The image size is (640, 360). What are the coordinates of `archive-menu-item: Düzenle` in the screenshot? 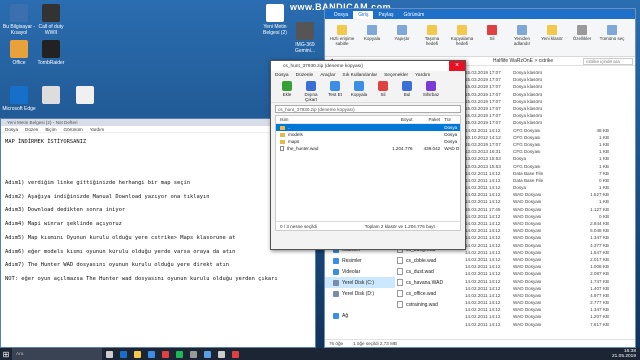 It's located at (305, 75).